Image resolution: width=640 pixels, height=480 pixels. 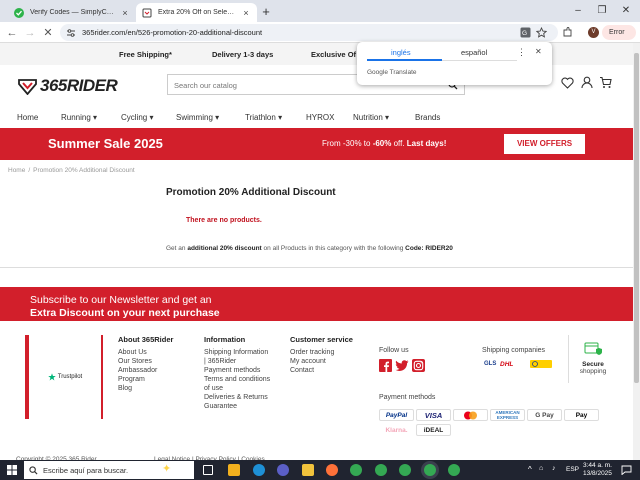 I want to click on search-icon, so click(x=33, y=470).